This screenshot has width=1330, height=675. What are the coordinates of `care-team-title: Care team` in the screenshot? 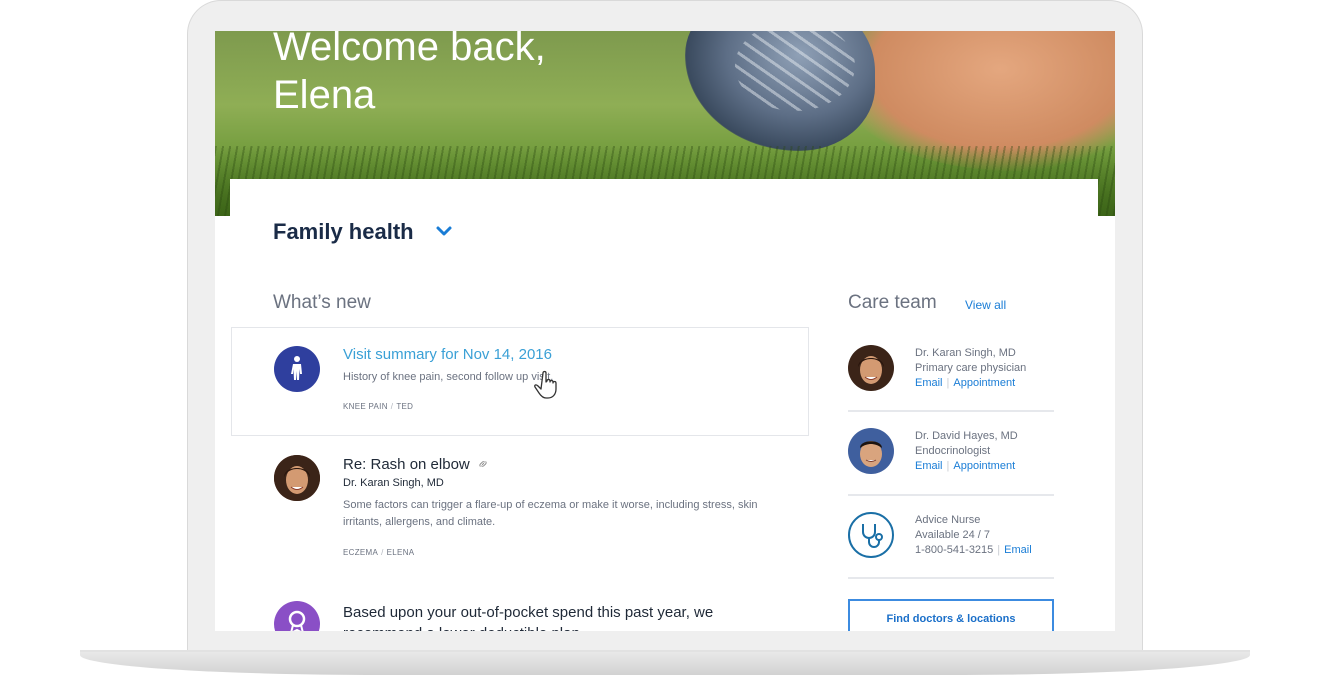 It's located at (892, 302).